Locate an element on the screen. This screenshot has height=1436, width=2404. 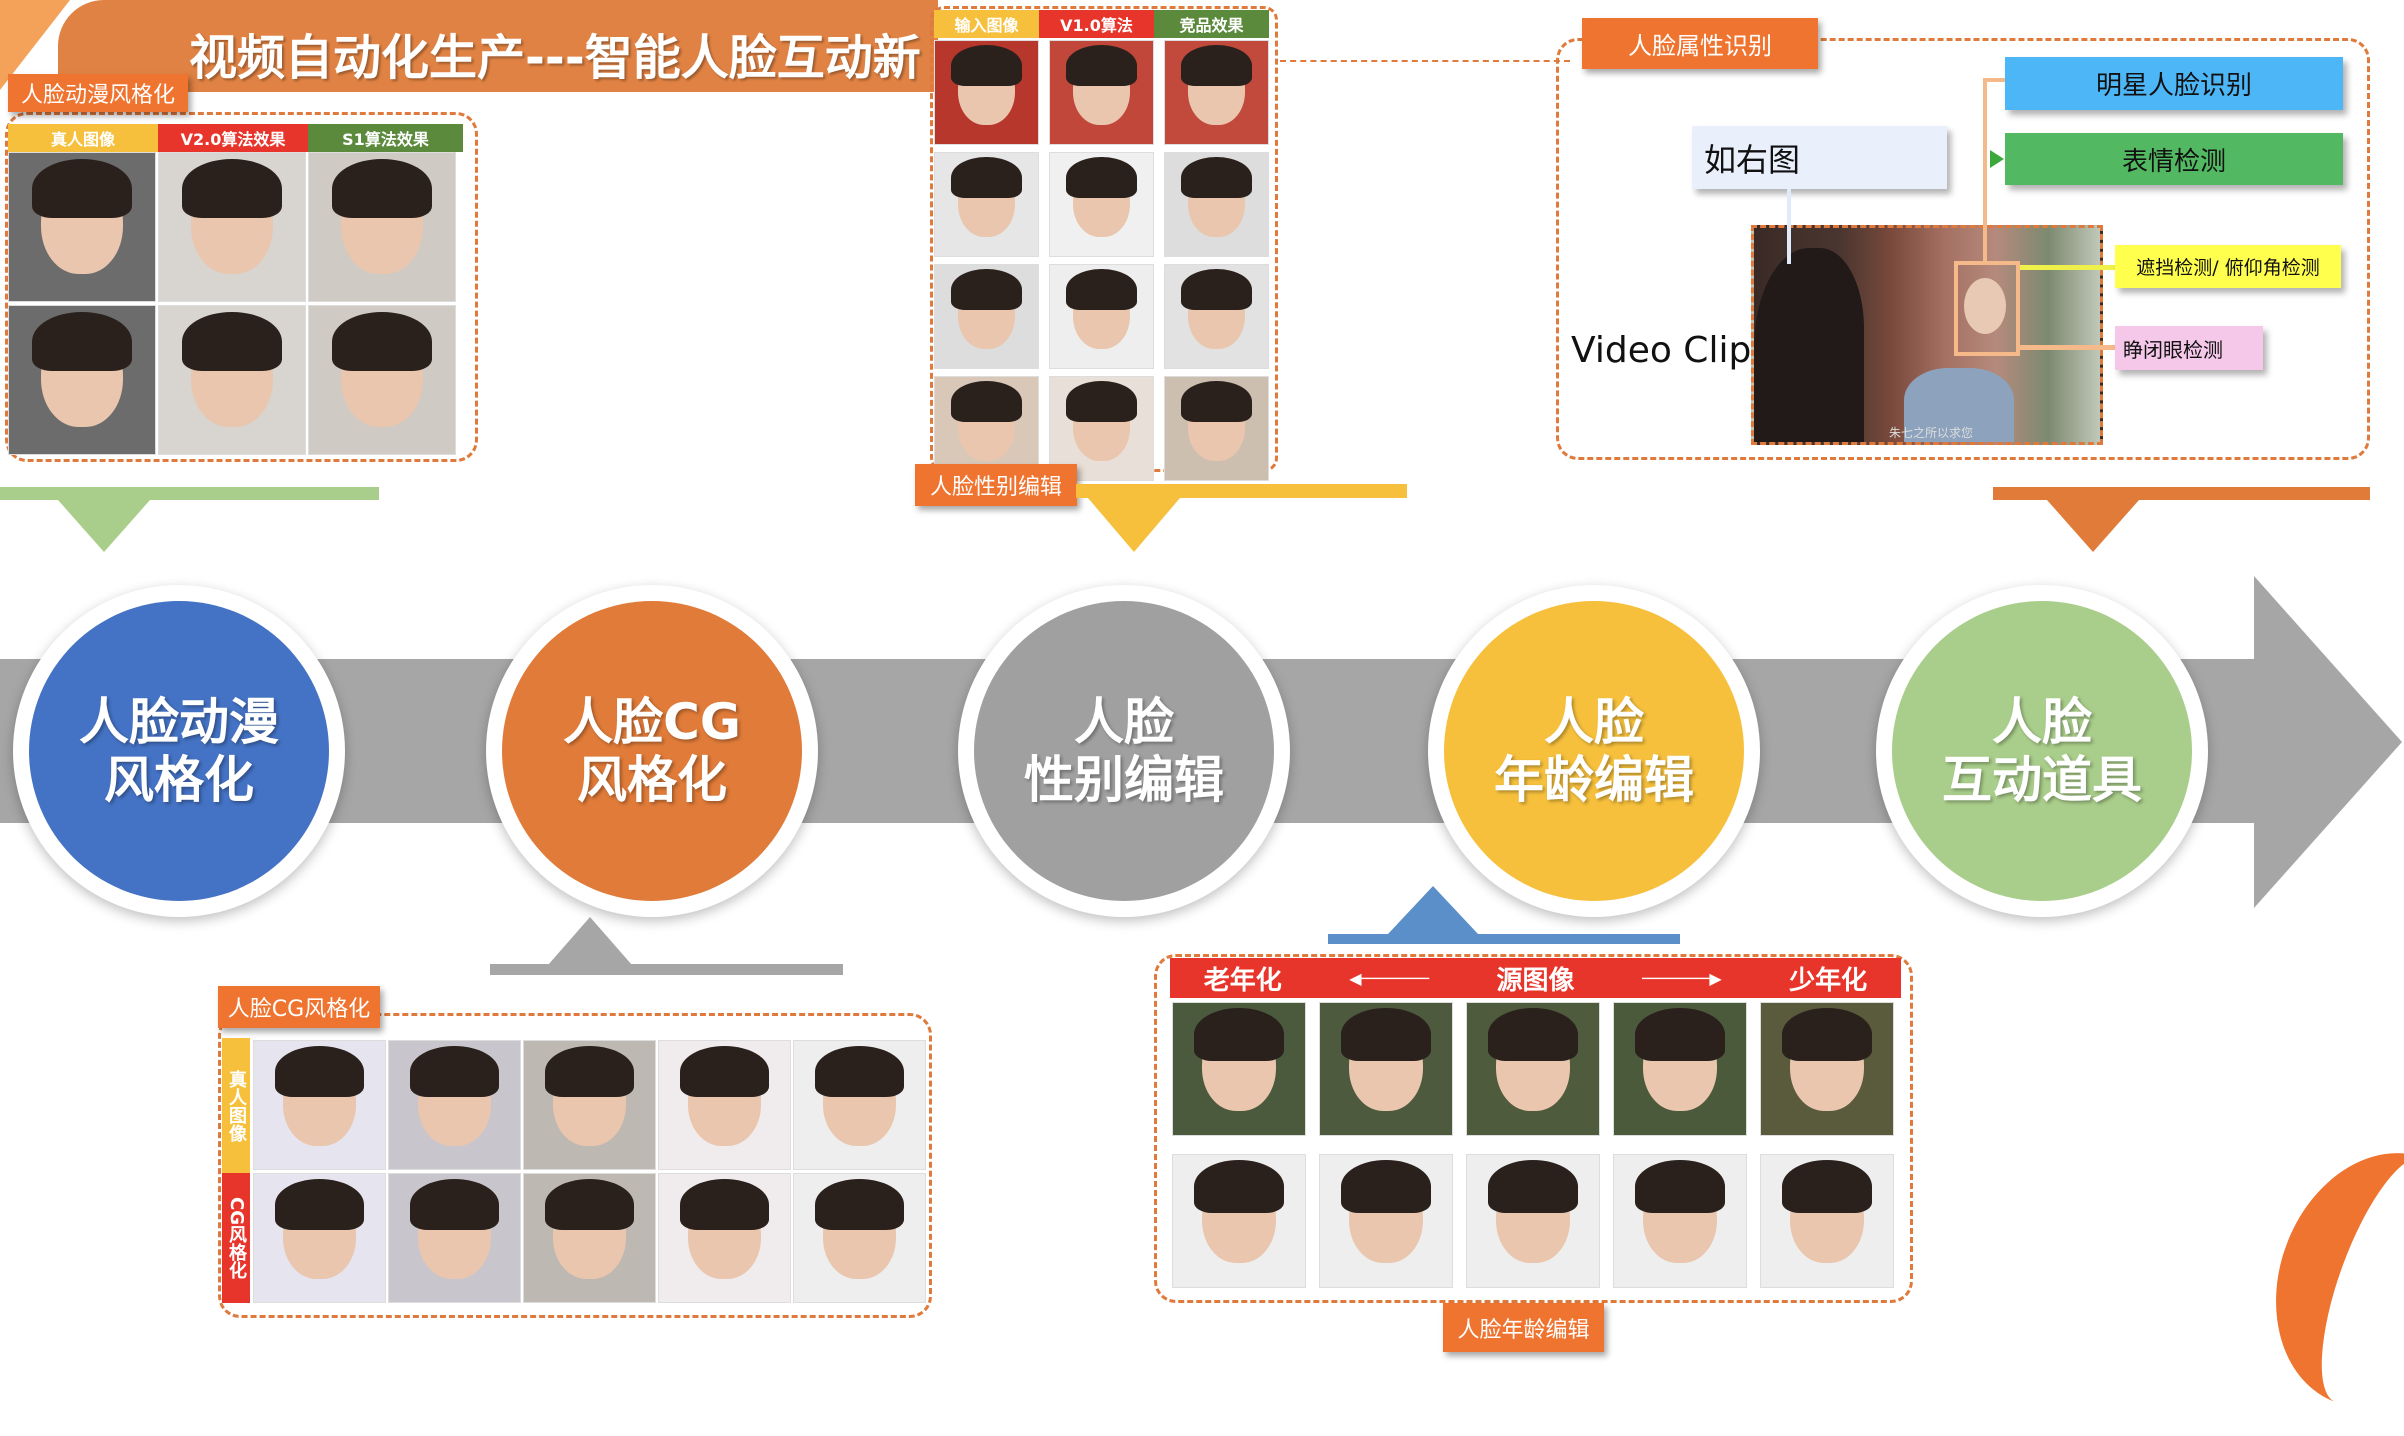
connector-to-eyes is located at coordinates (2067, 347).